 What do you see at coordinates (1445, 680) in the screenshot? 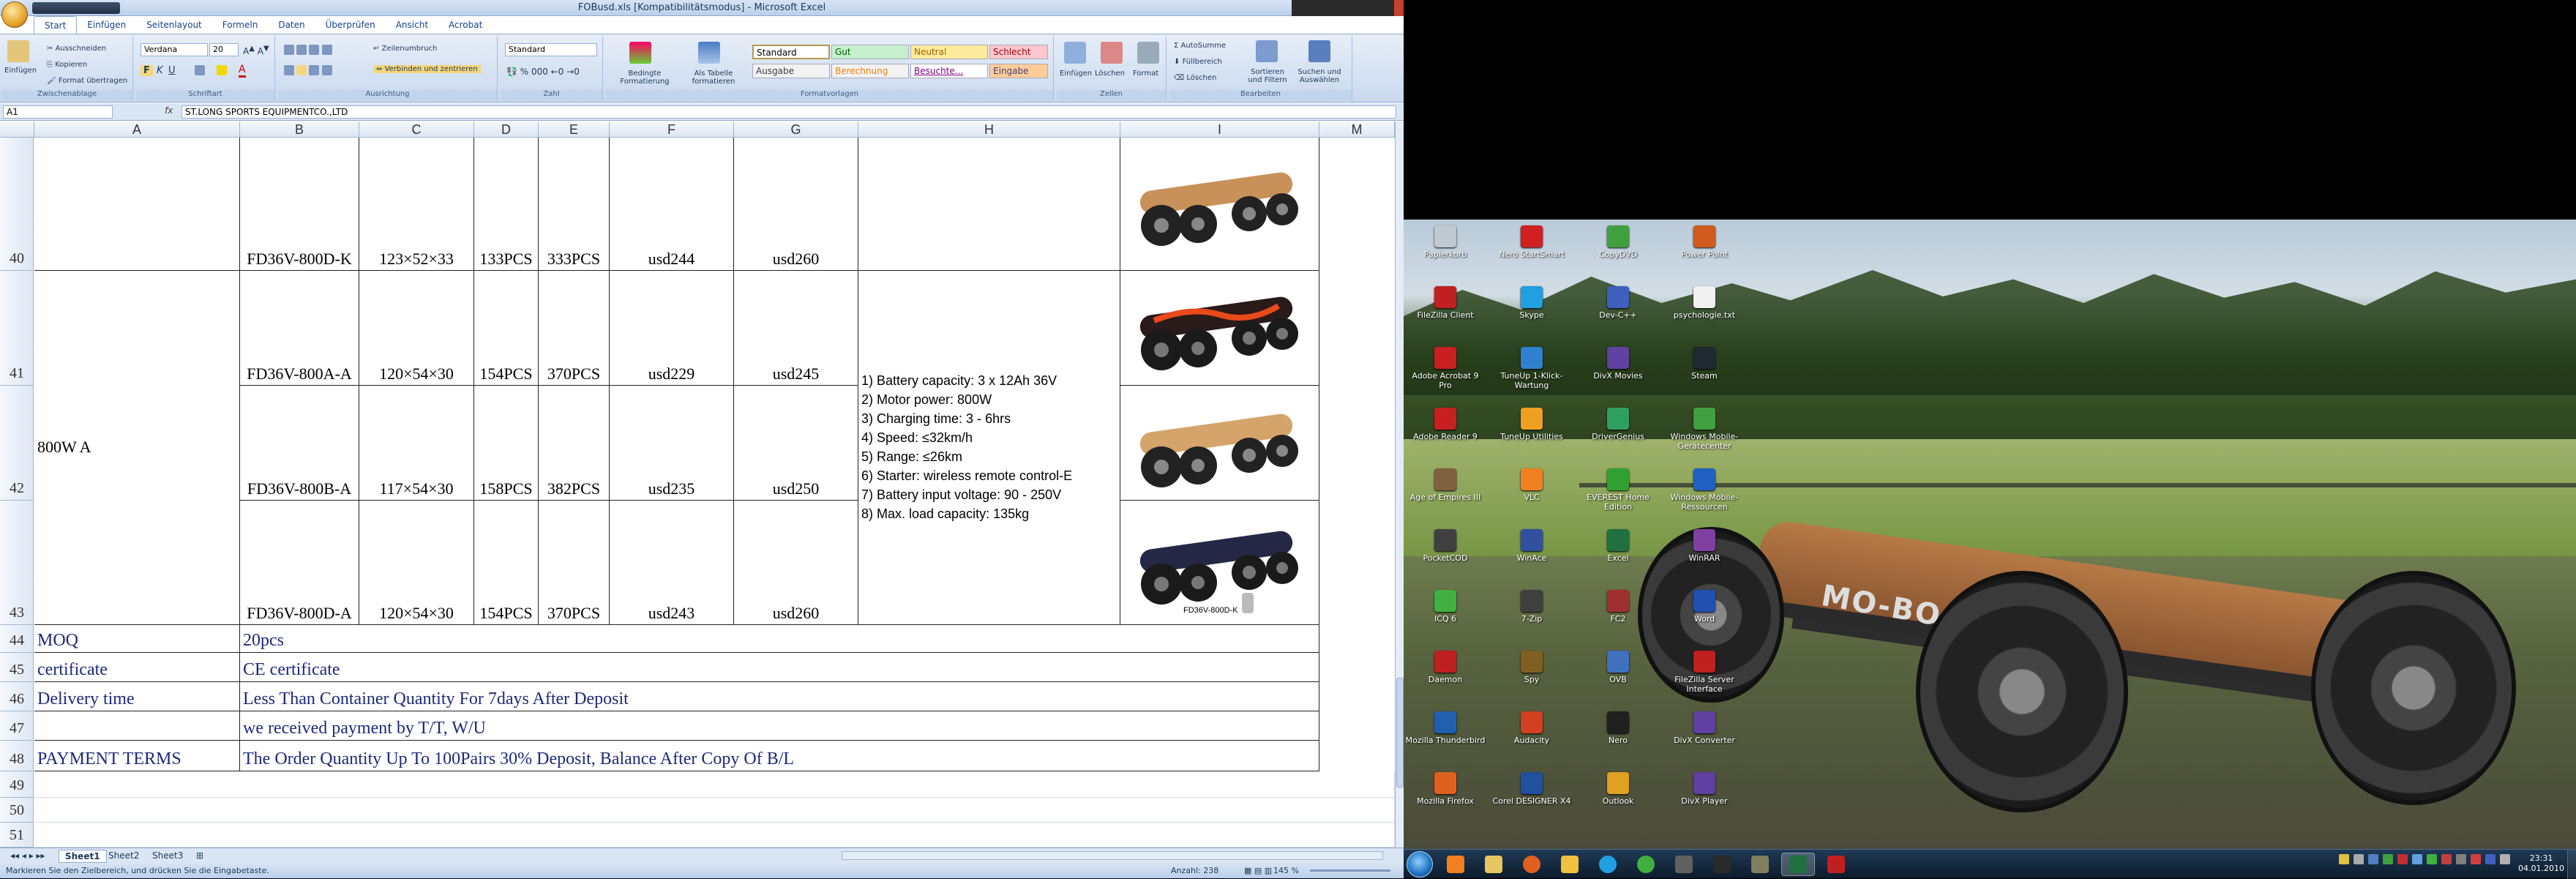
I see `desktop-icon: Daemon` at bounding box center [1445, 680].